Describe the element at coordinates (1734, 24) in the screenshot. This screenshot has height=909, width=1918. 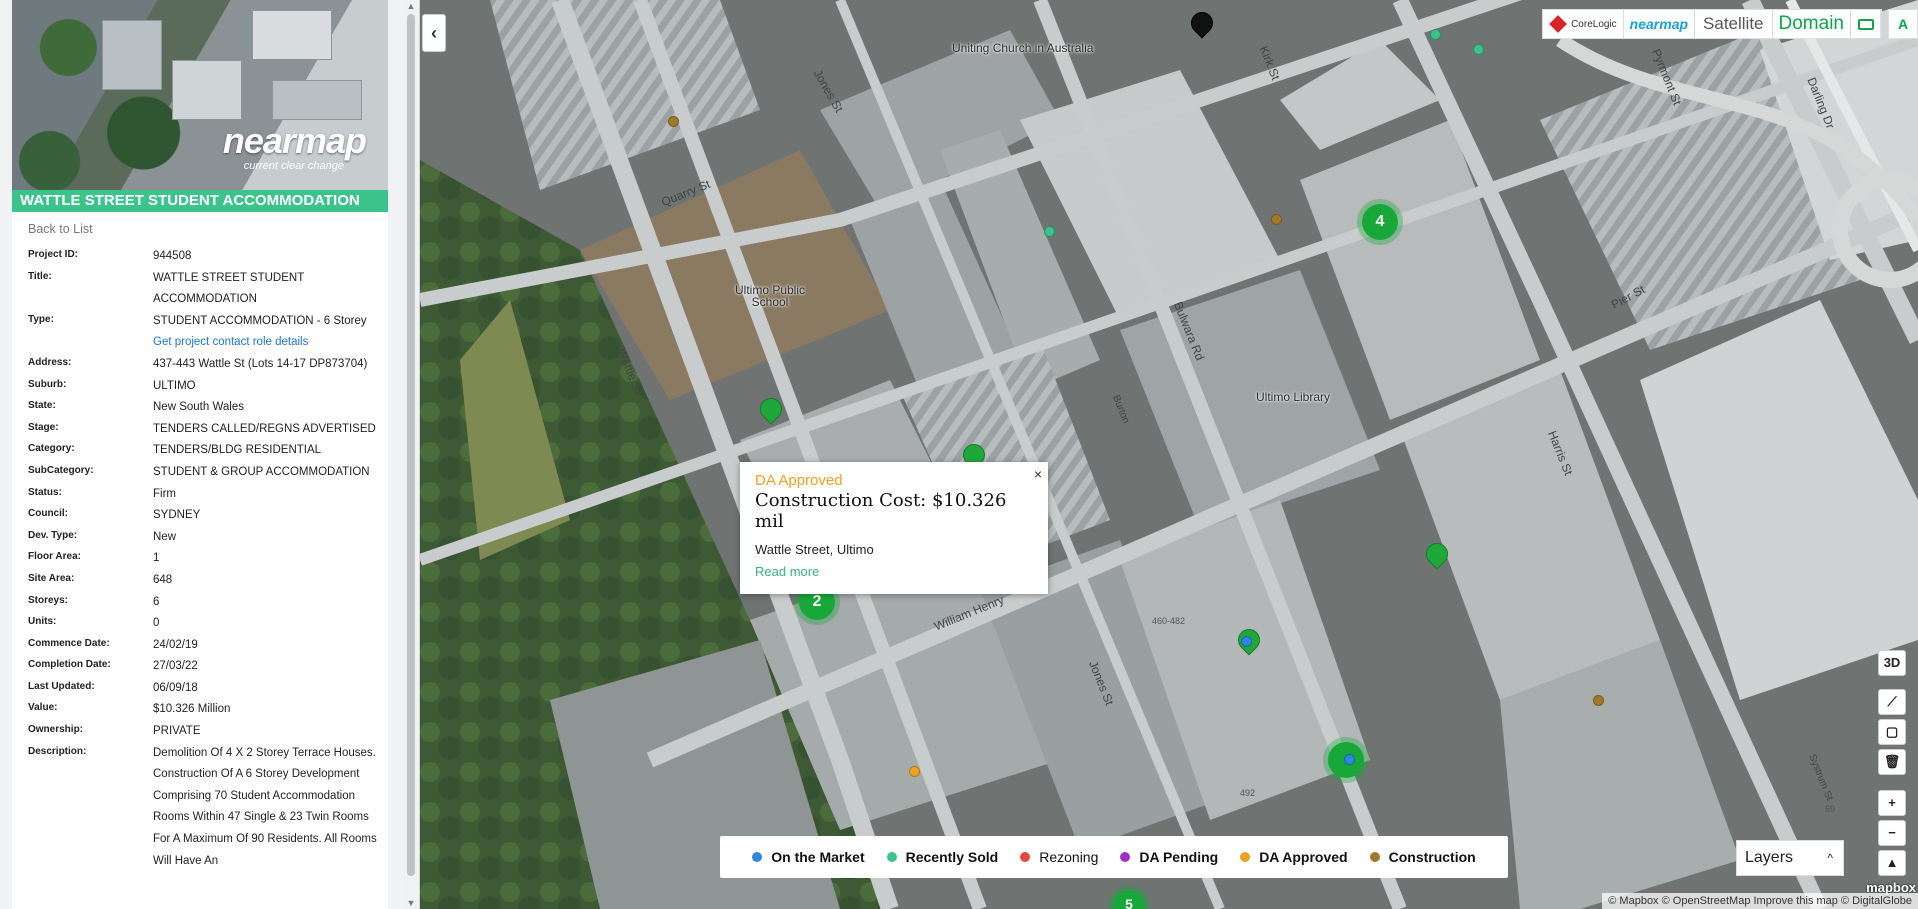
I see `satellite-button: Satellite` at that location.